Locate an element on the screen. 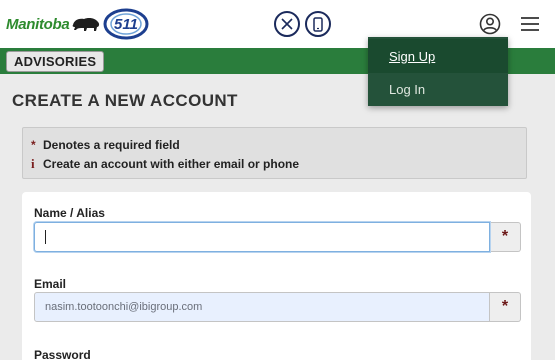 This screenshot has width=555, height=360. required-note: * Denotes a required field is located at coordinates (105, 145).